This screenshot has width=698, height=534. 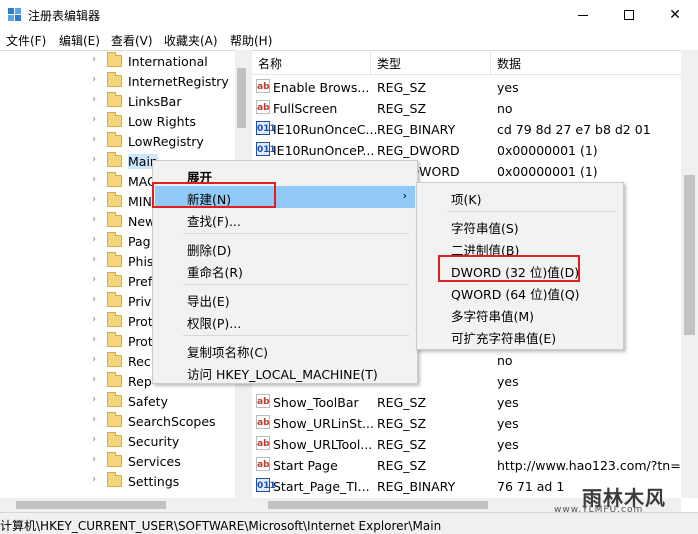 What do you see at coordinates (520, 336) in the screenshot?
I see `submenu-item: 可扩充字符串值(E)` at bounding box center [520, 336].